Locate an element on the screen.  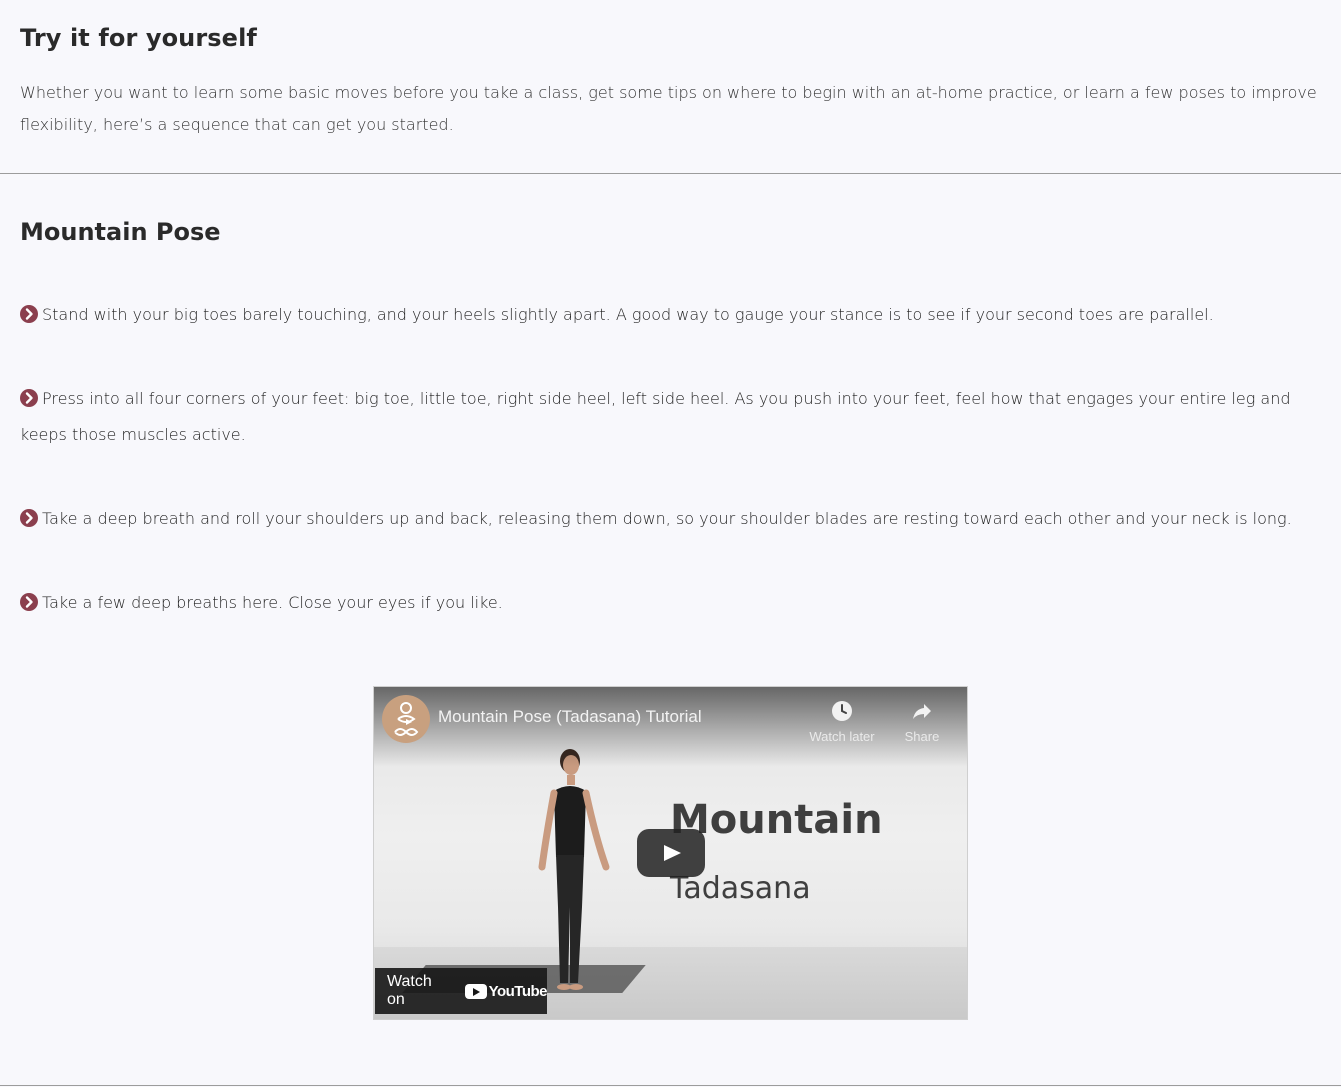
watch-later-button: Watch later is located at coordinates (842, 721).